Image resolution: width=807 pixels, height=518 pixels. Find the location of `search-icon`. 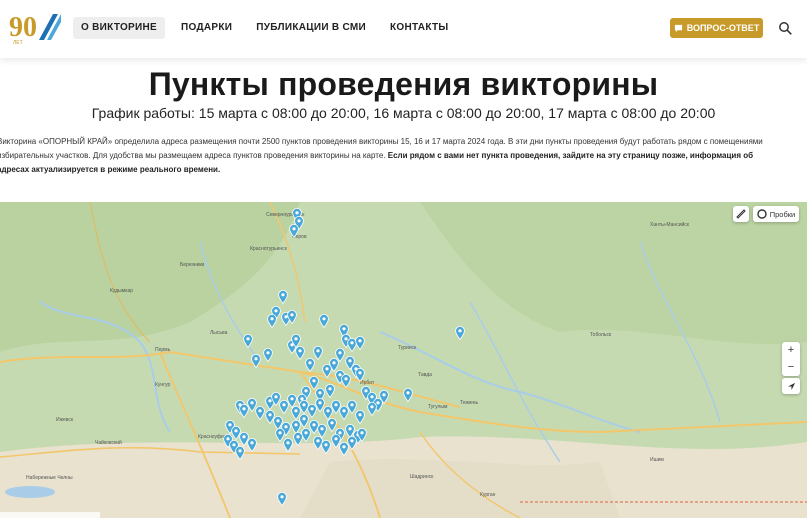

search-icon is located at coordinates (785, 28).